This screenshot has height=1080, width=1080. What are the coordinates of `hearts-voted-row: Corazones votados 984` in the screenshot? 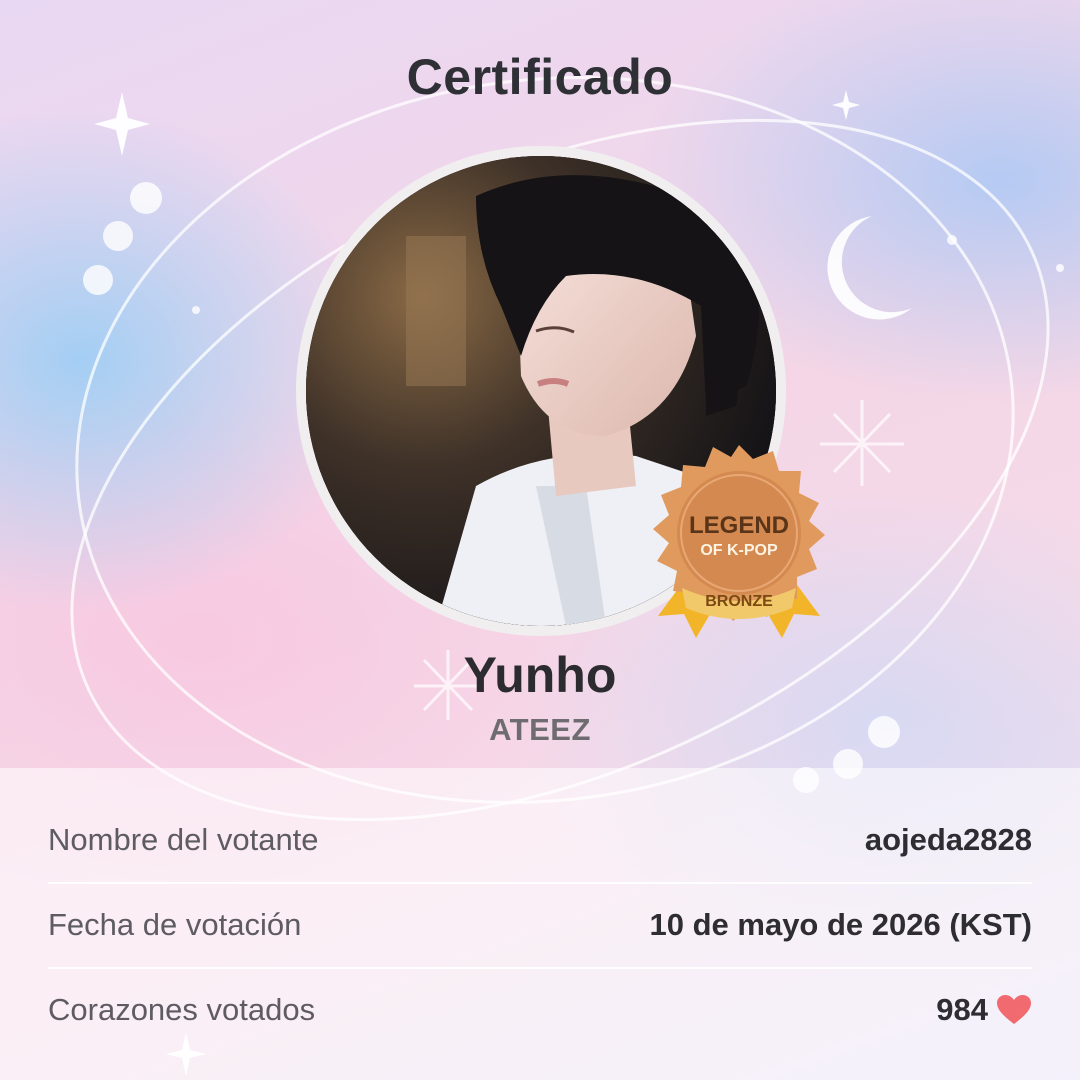 It's located at (540, 1010).